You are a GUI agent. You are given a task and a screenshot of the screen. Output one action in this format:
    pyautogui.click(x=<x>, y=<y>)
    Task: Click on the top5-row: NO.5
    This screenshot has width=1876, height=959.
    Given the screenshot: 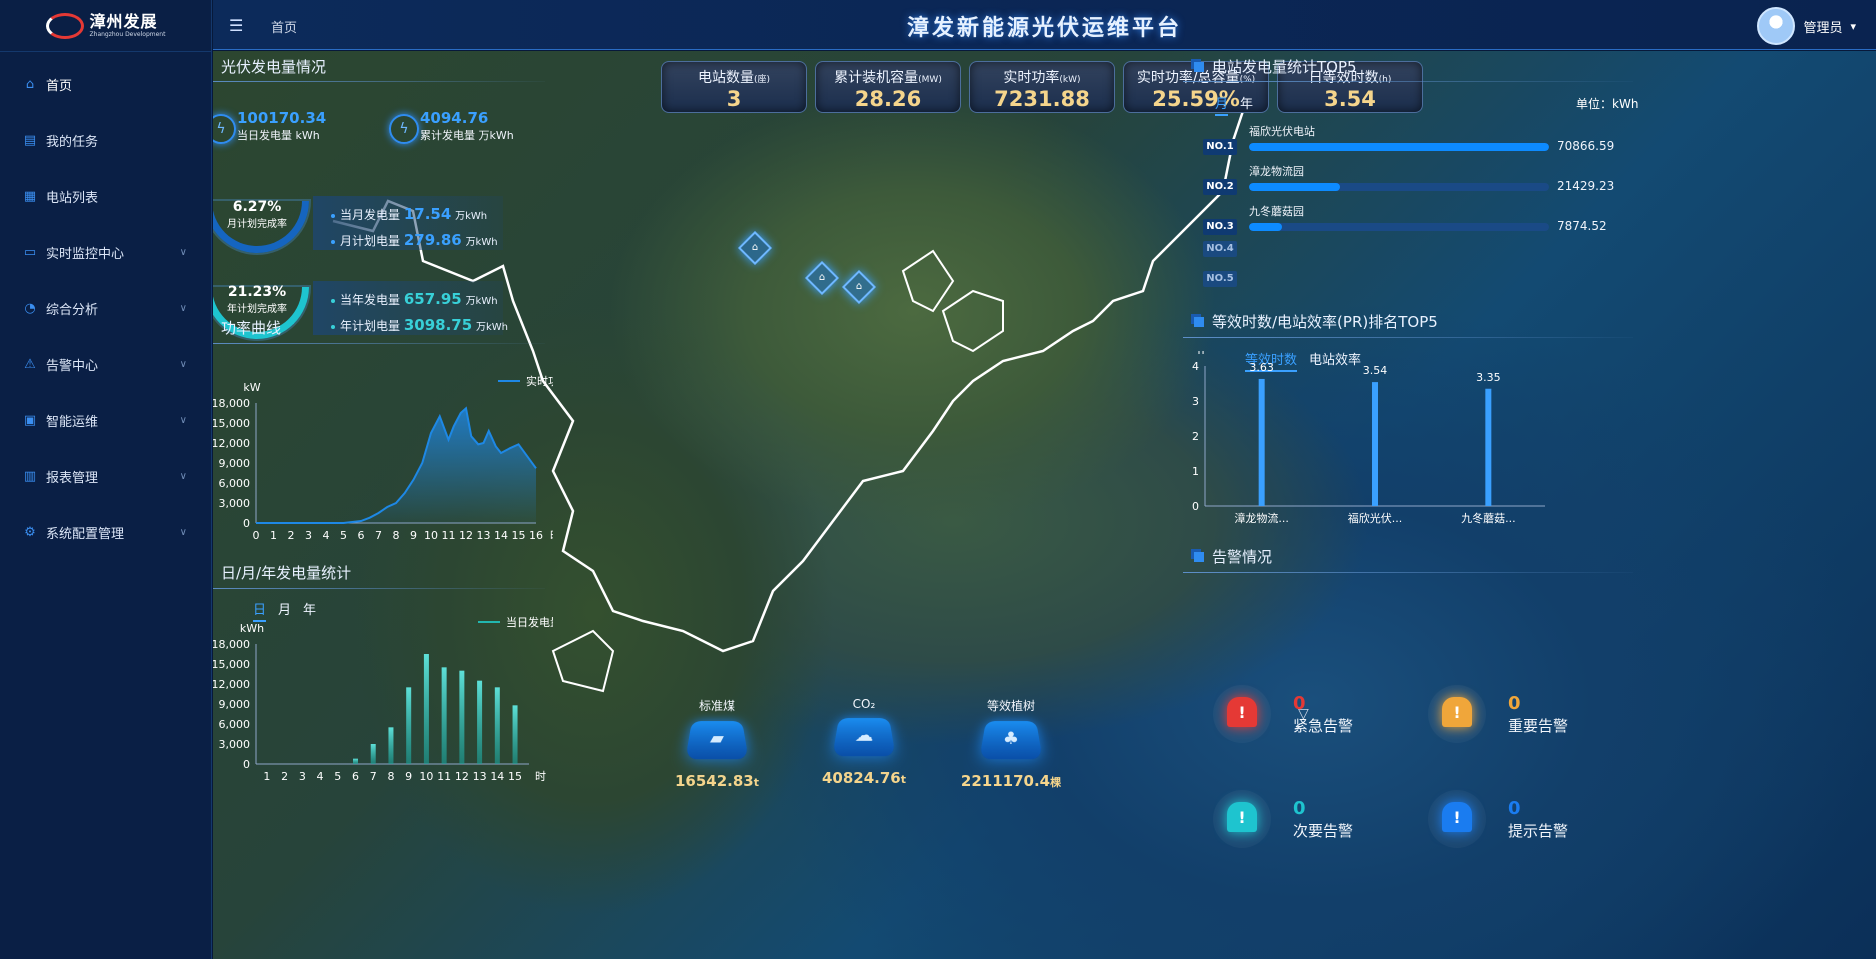 What is the action you would take?
    pyautogui.click(x=1383, y=288)
    